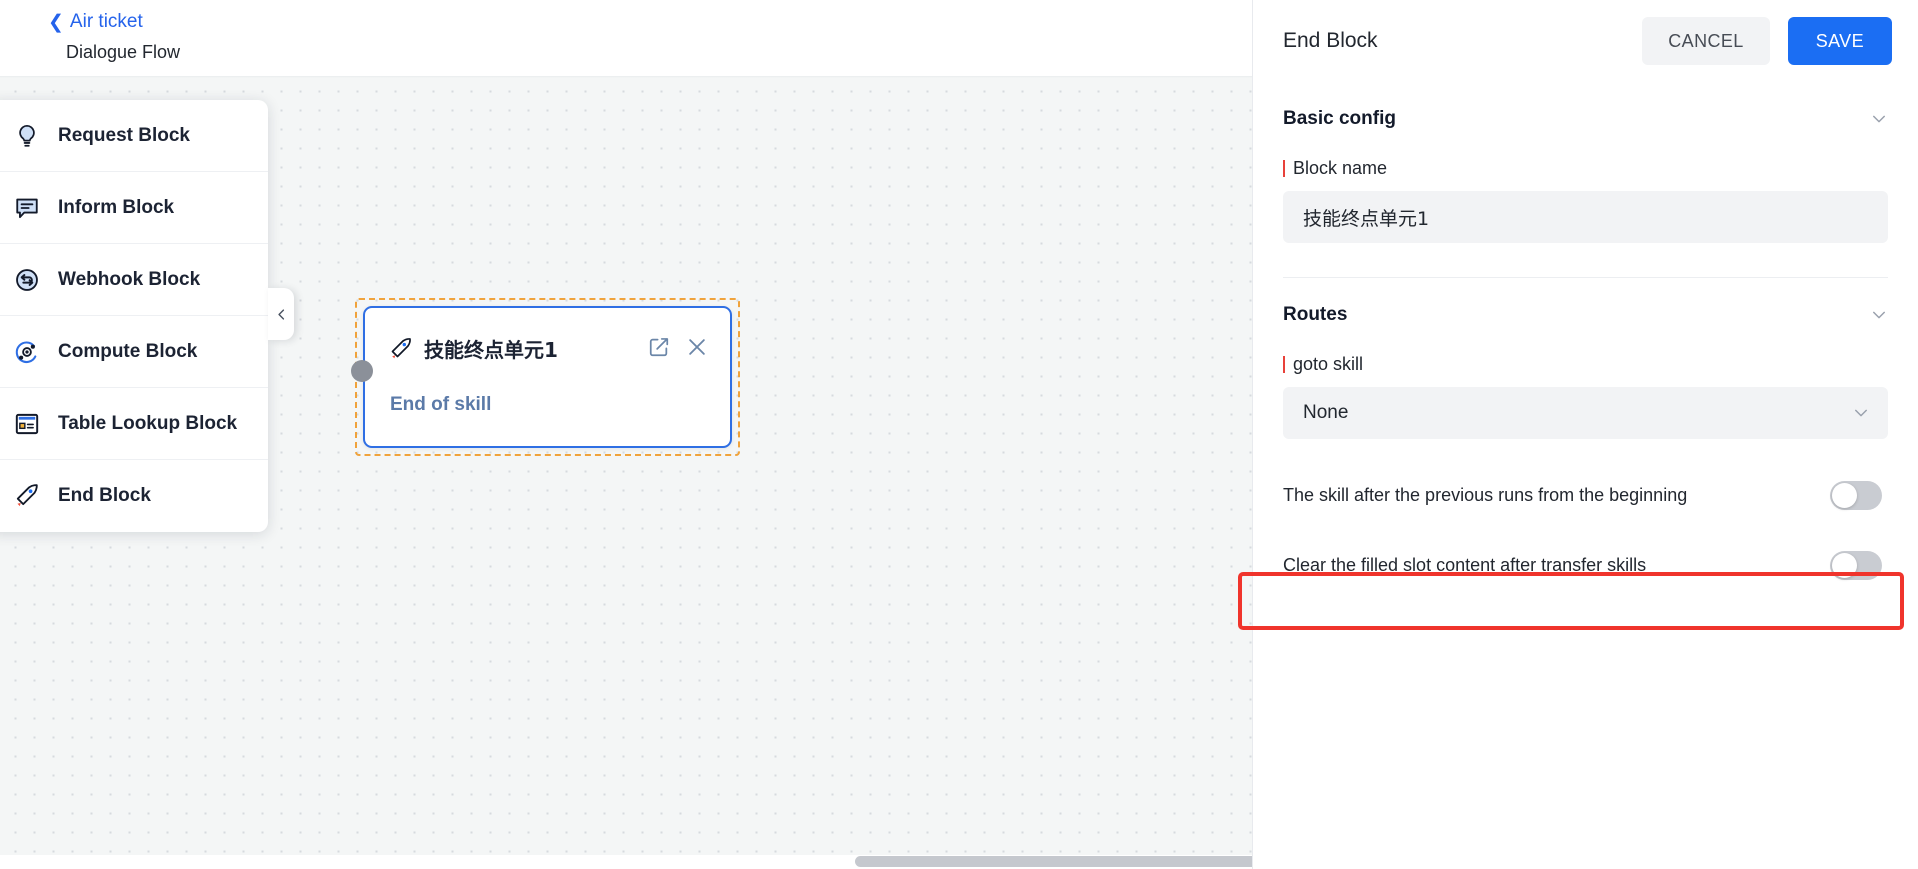  I want to click on chevron-left-icon, so click(280, 314).